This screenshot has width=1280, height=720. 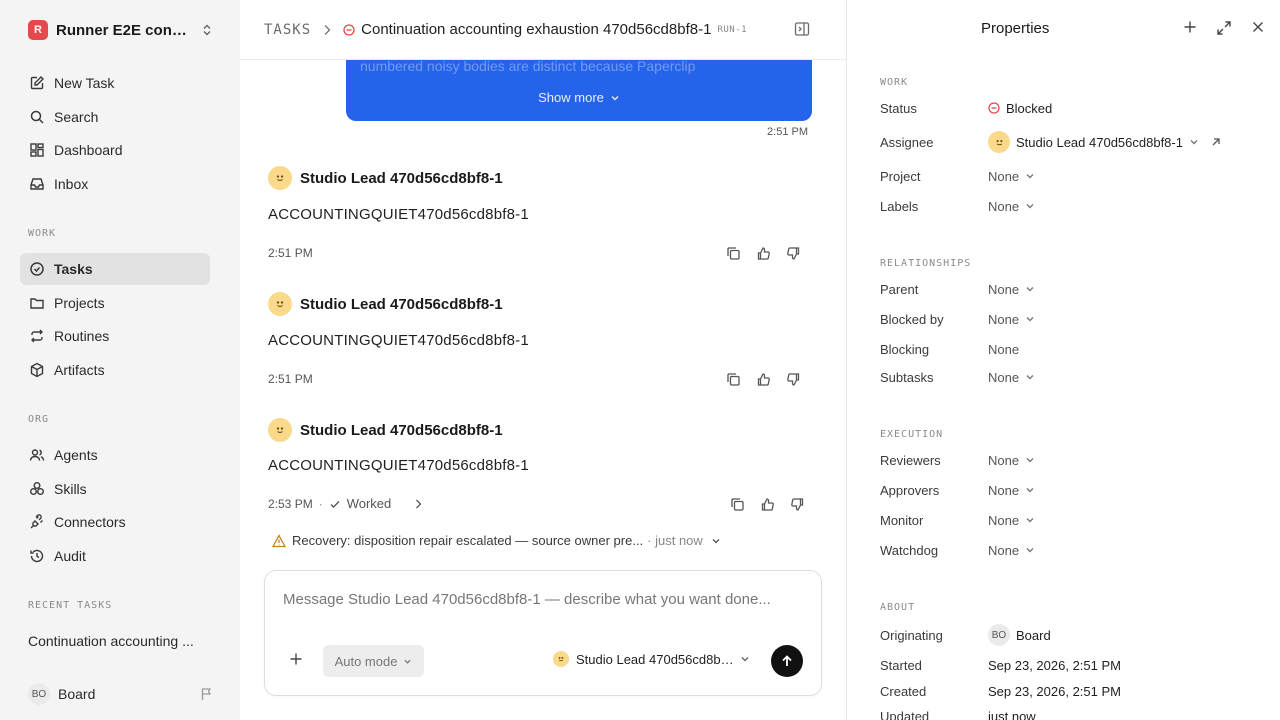 I want to click on external-link-icon, so click(x=1216, y=142).